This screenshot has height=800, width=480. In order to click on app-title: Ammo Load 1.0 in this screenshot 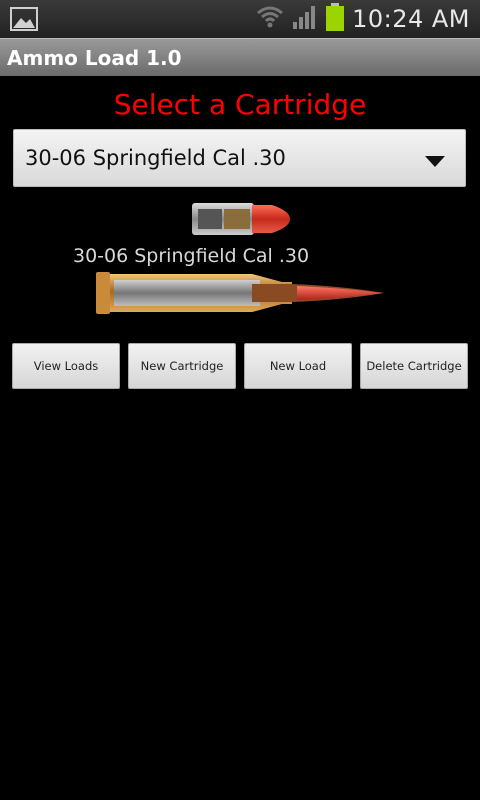, I will do `click(94, 57)`.